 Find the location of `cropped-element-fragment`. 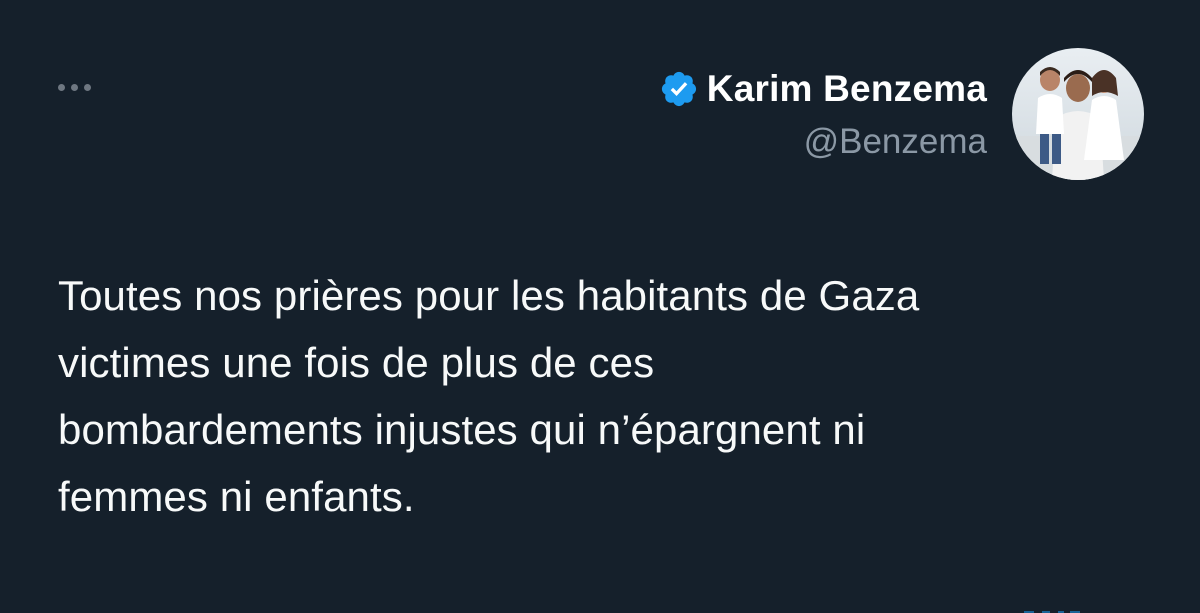

cropped-element-fragment is located at coordinates (1053, 610).